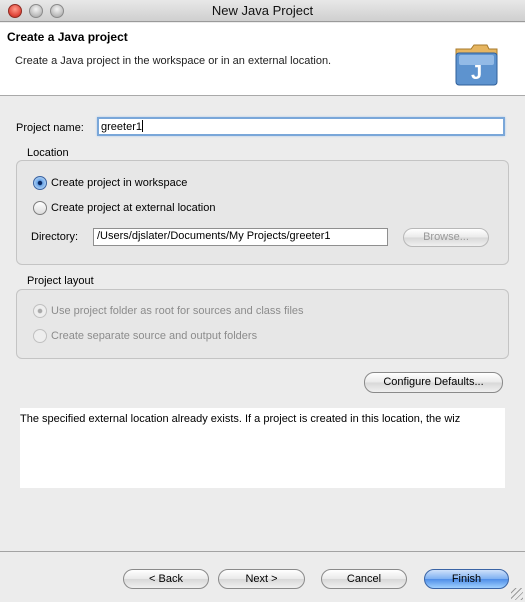 This screenshot has width=525, height=602. I want to click on next-button: Next >, so click(261, 579).